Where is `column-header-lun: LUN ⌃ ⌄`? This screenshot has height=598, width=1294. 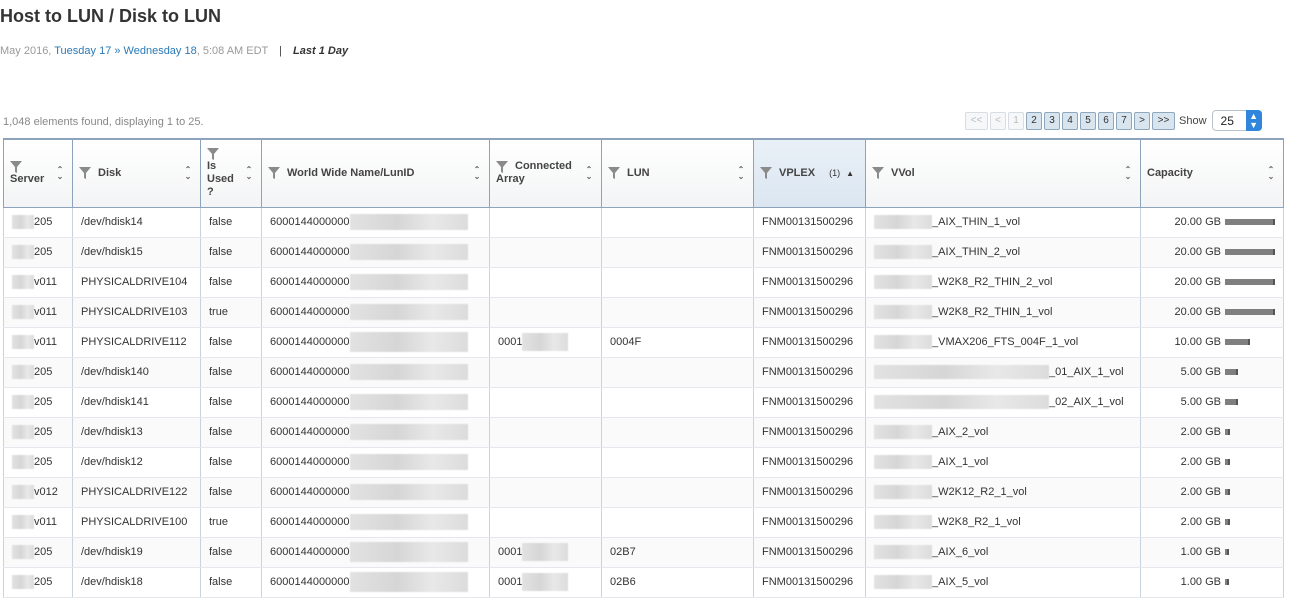 column-header-lun: LUN ⌃ ⌄ is located at coordinates (677, 173).